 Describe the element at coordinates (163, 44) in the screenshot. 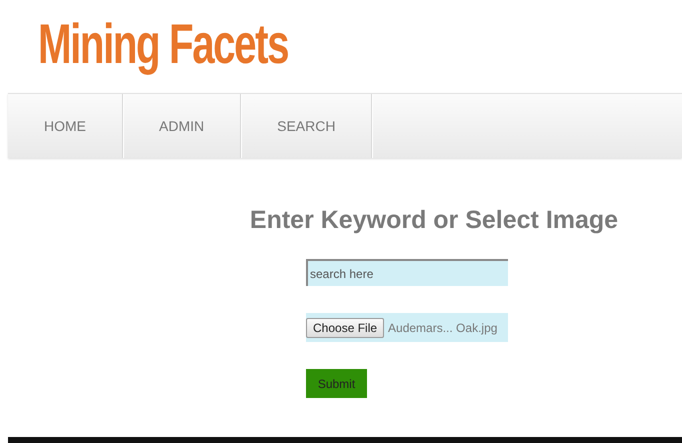

I see `site-logo: Mining Facets` at that location.